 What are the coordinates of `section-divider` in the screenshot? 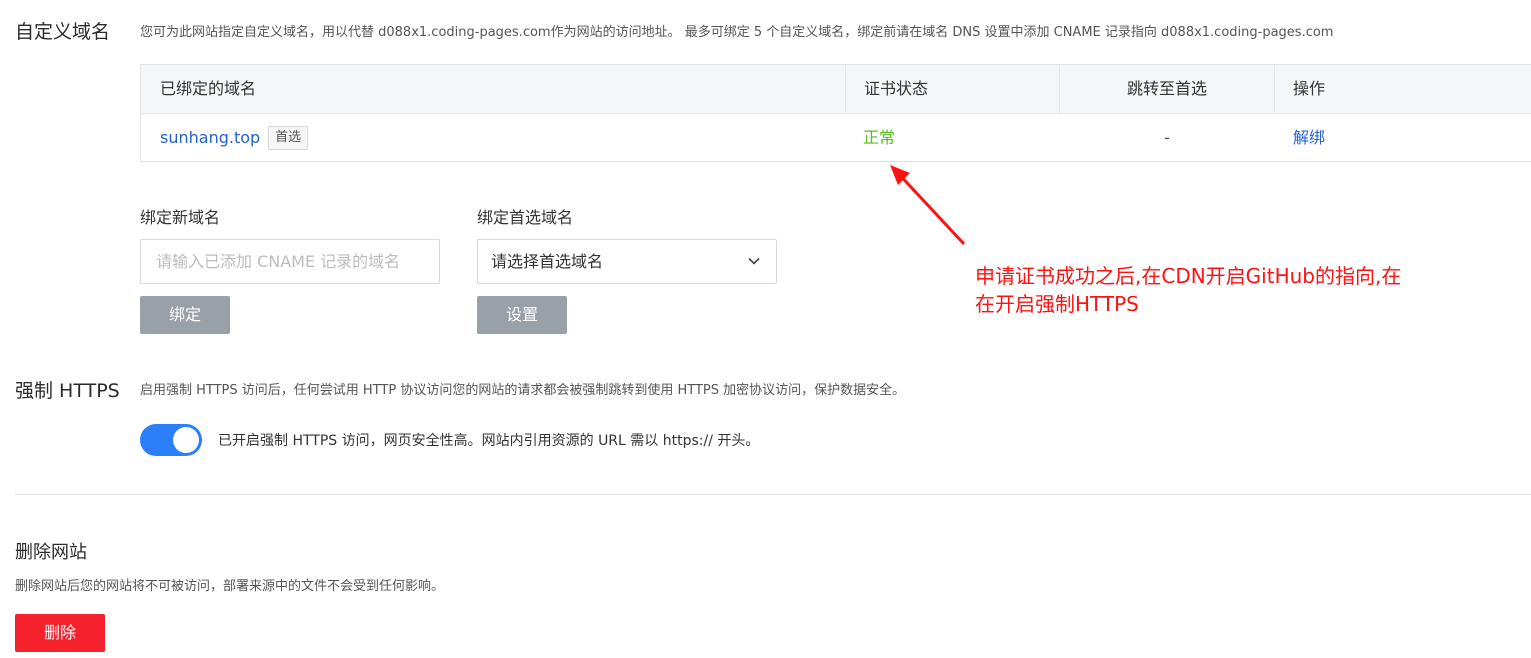 It's located at (773, 494).